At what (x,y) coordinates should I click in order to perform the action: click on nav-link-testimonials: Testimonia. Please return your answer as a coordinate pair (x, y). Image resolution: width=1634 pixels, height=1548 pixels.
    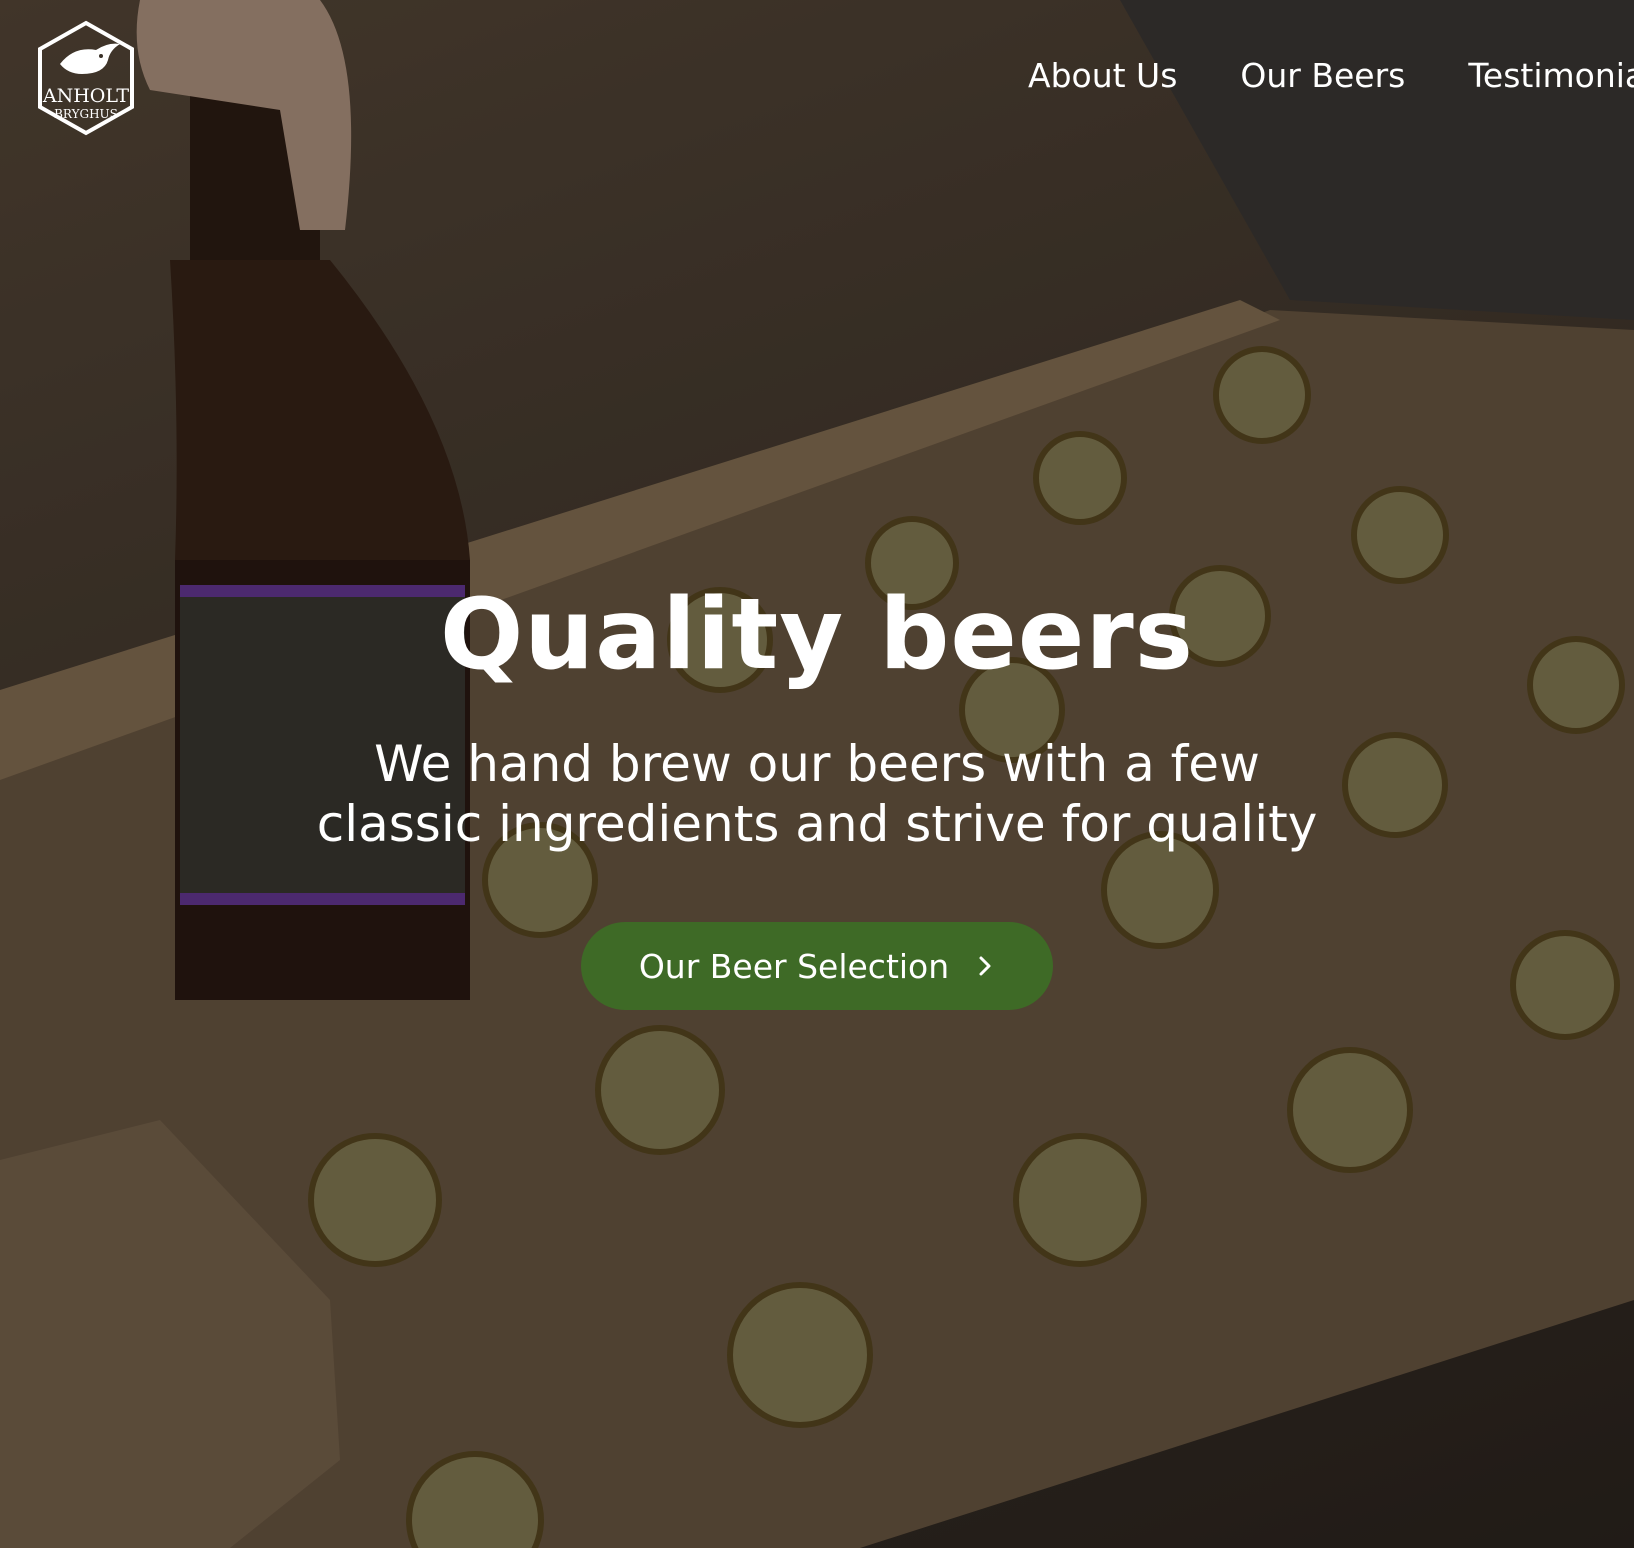
    Looking at the image, I should click on (1551, 76).